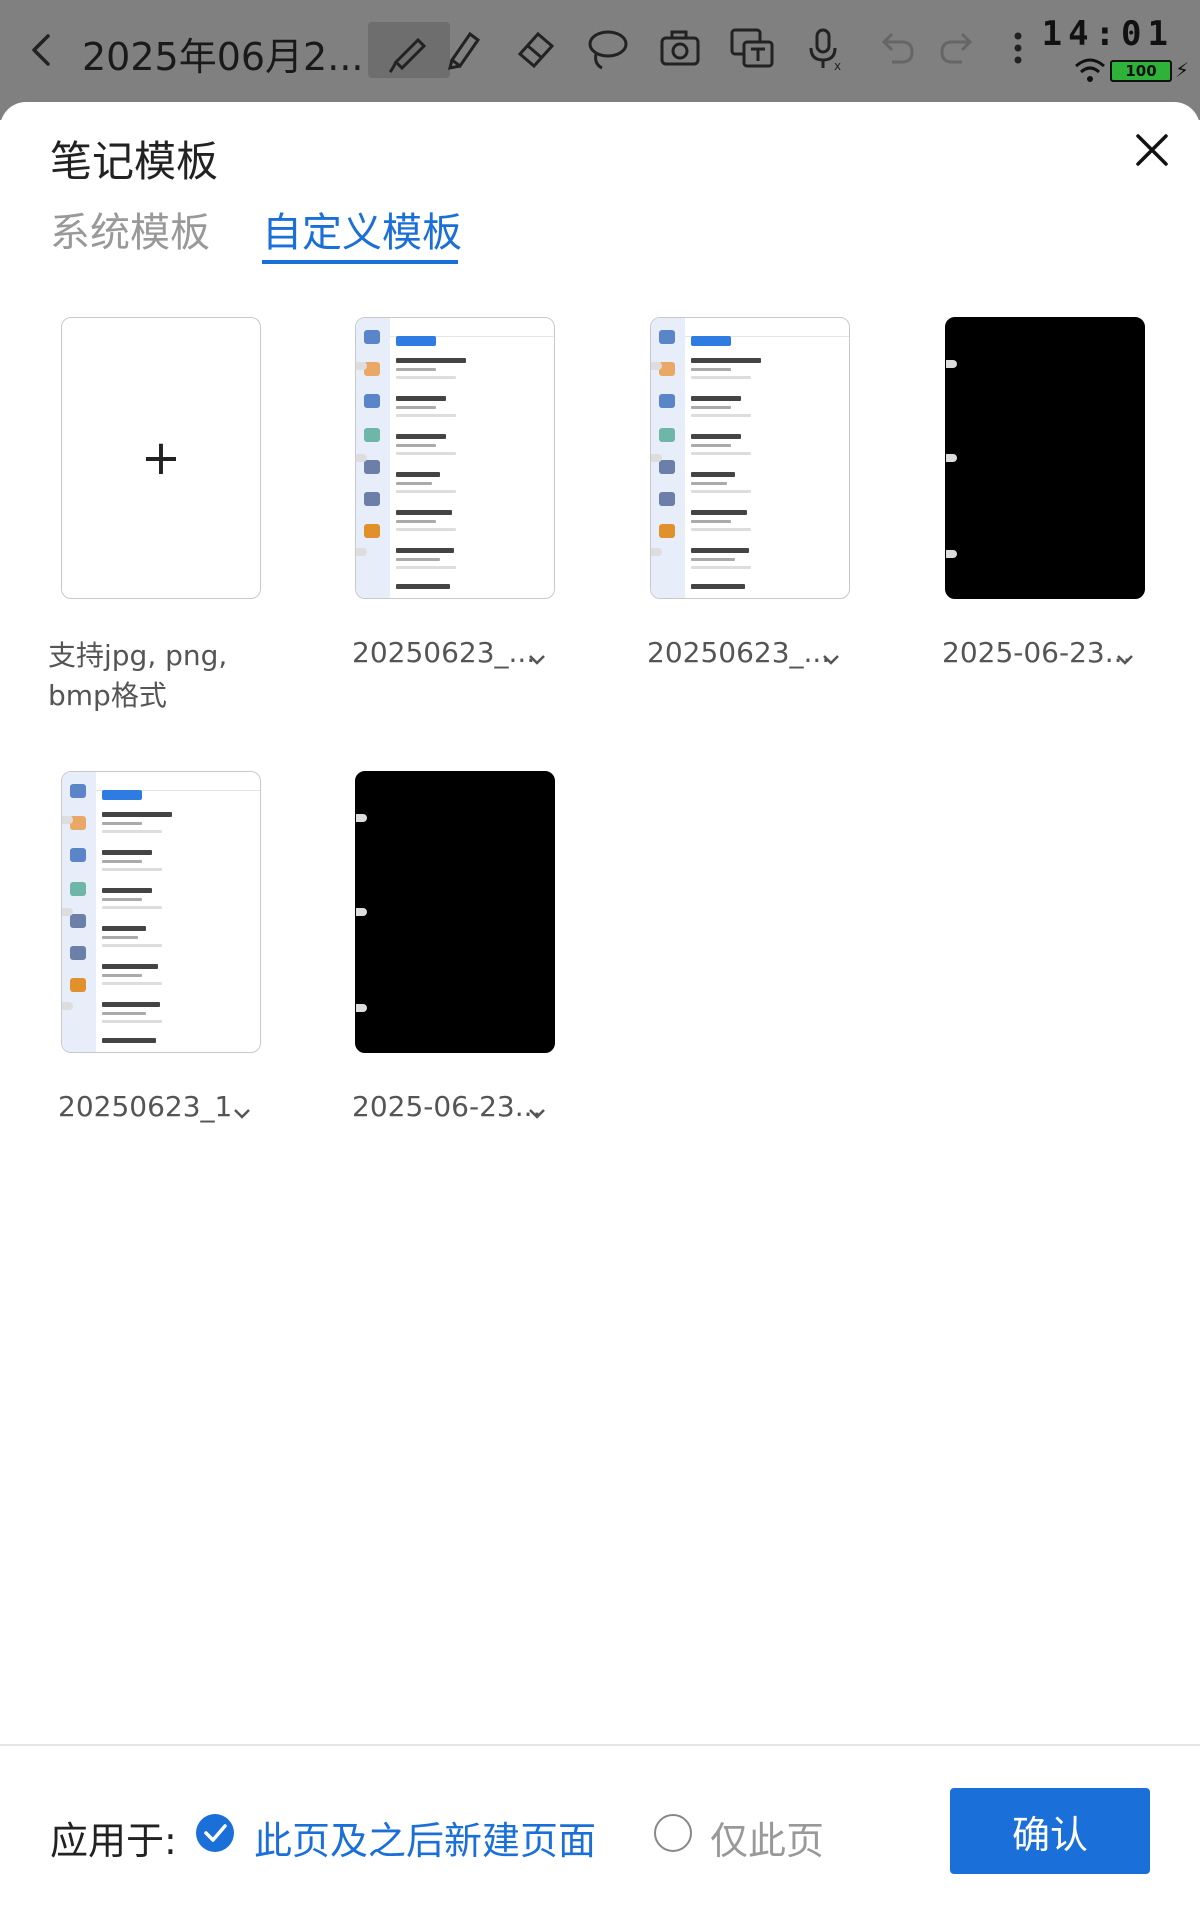 This screenshot has height=1920, width=1200. What do you see at coordinates (608, 48) in the screenshot?
I see `lasso-icon` at bounding box center [608, 48].